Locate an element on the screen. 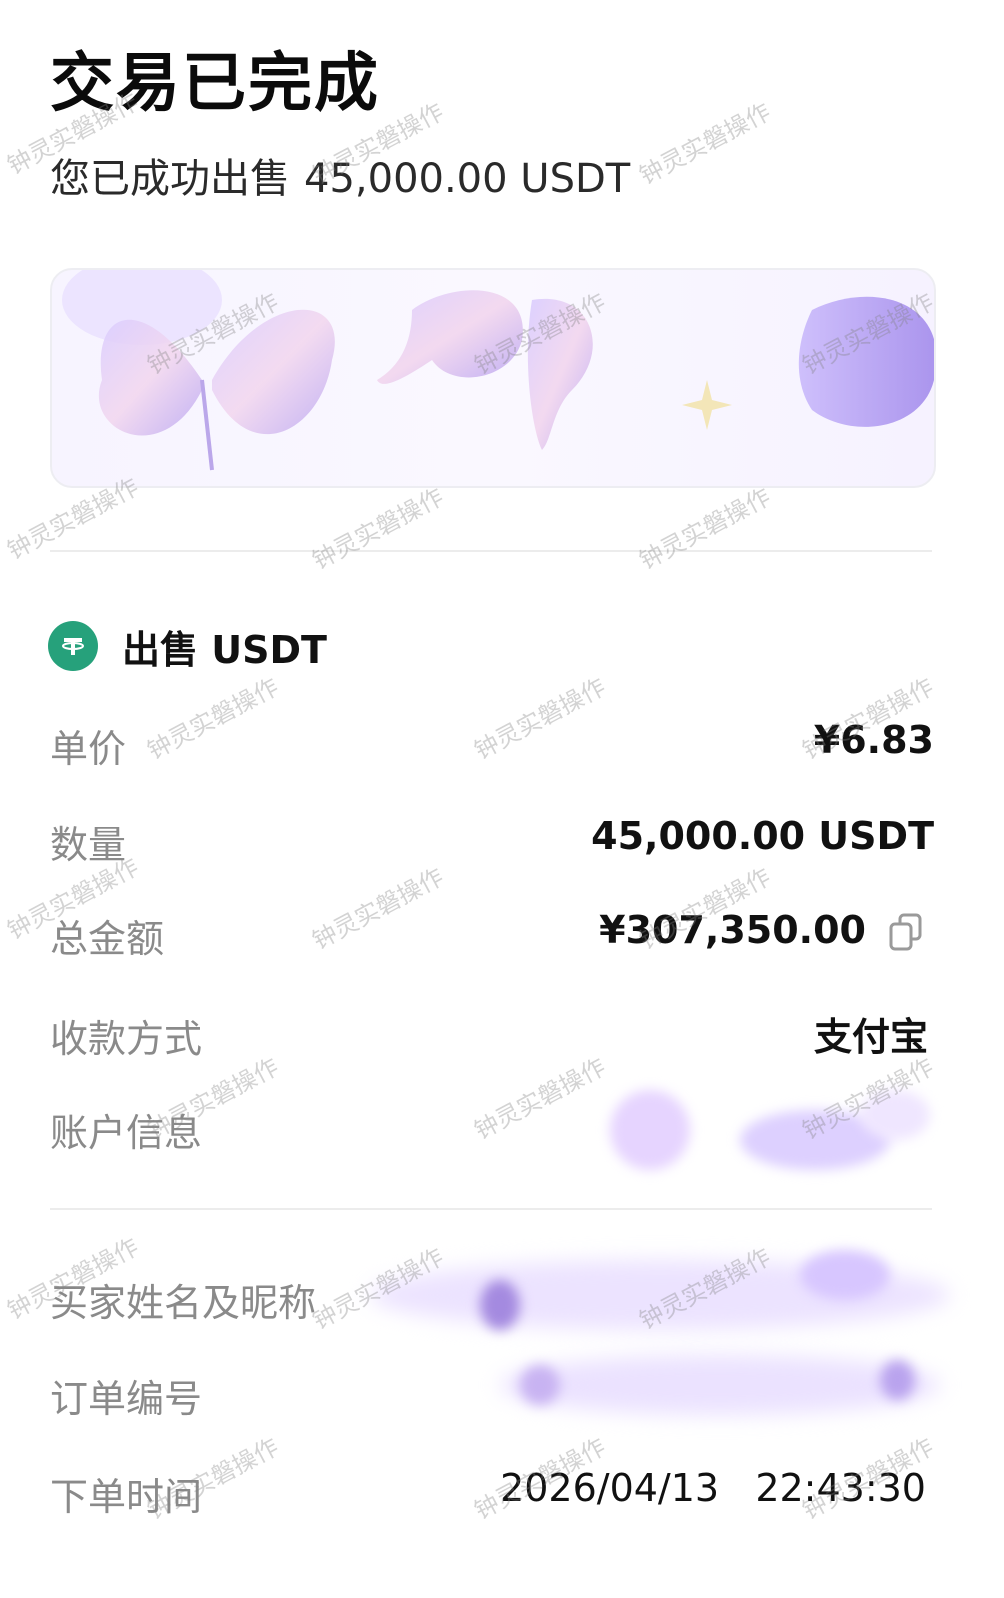 This screenshot has height=1598, width=1004. total-amount-label: 总金额 is located at coordinates (107, 939).